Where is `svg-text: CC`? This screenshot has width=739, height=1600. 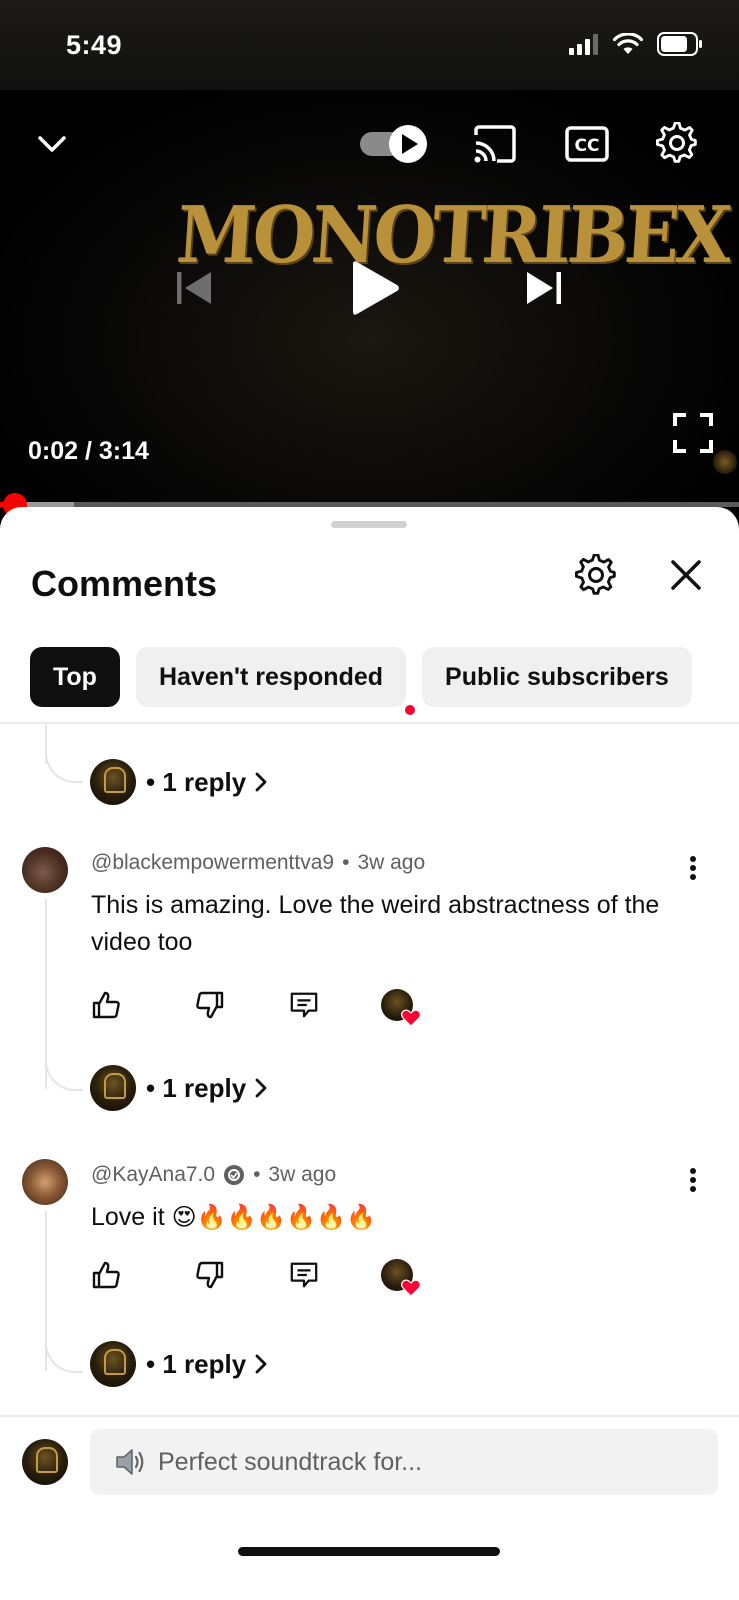
svg-text: CC is located at coordinates (587, 146).